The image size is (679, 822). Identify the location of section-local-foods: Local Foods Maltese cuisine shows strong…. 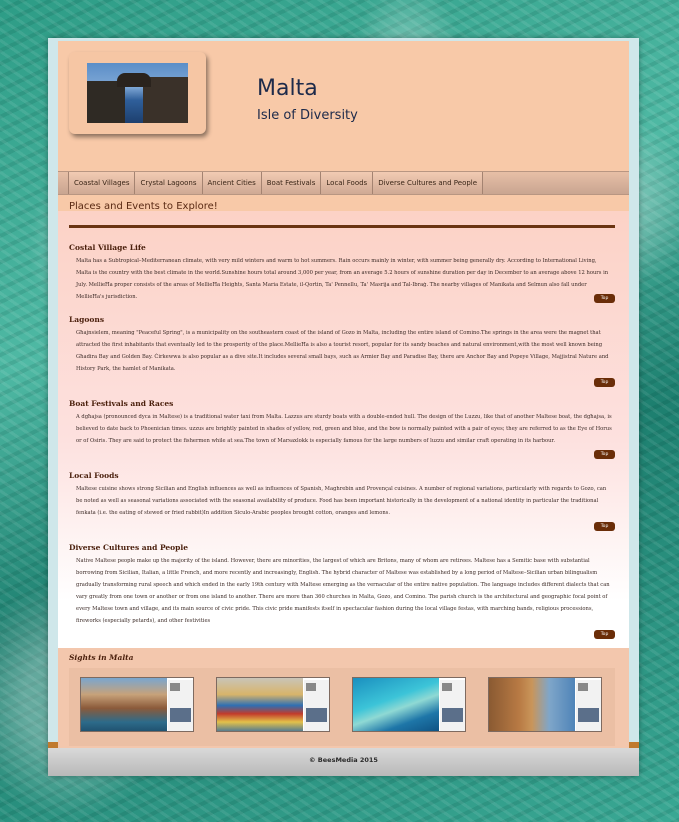
(342, 501).